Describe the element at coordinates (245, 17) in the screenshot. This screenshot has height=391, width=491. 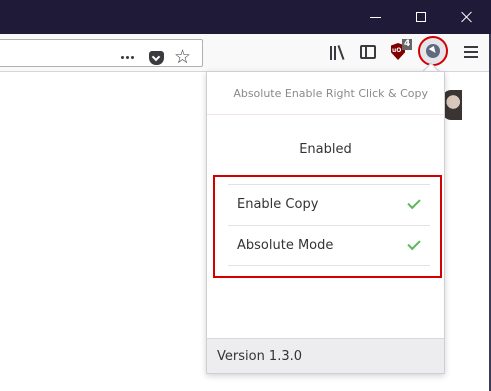
I see `title-bar` at that location.